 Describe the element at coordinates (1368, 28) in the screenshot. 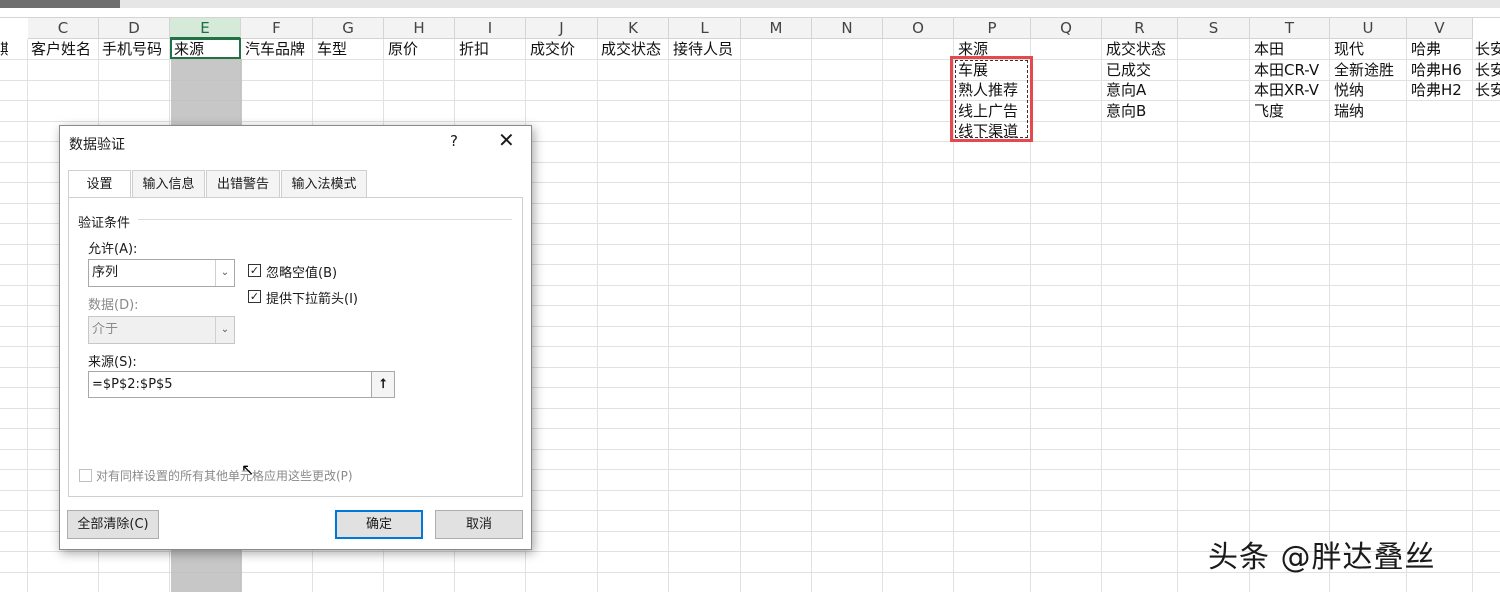

I see `column-header-U: U` at that location.